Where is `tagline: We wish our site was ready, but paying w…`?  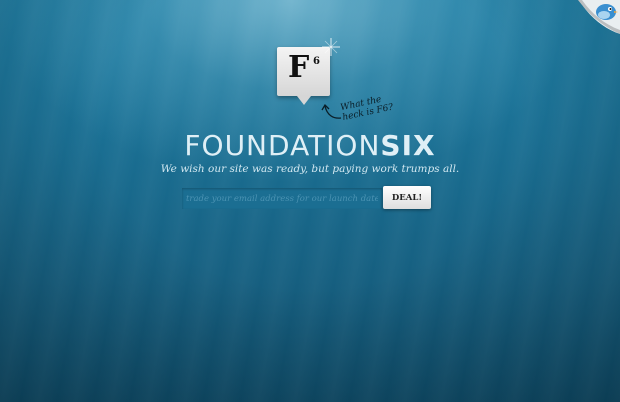 tagline: We wish our site was ready, but paying w… is located at coordinates (310, 169).